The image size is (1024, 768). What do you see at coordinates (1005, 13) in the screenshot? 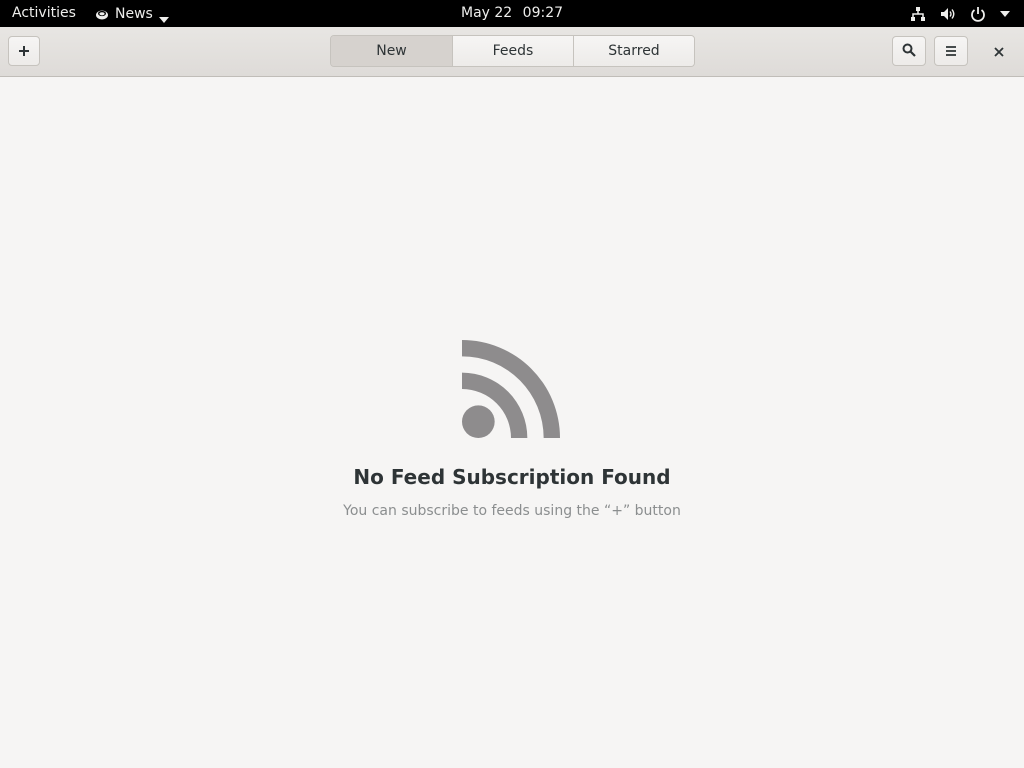
I see `chevron-down-icon` at bounding box center [1005, 13].